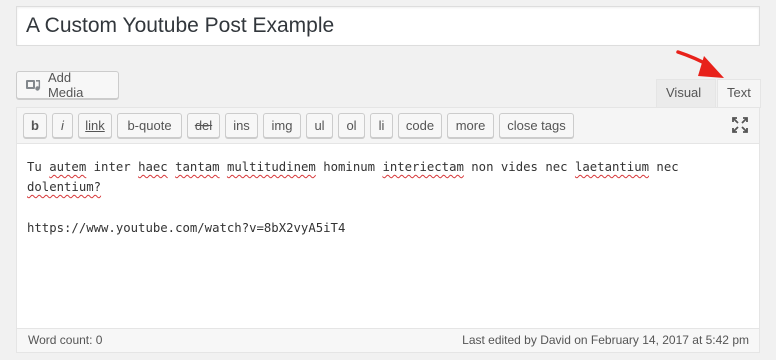 This screenshot has height=360, width=776. I want to click on fullscreen-icon, so click(740, 125).